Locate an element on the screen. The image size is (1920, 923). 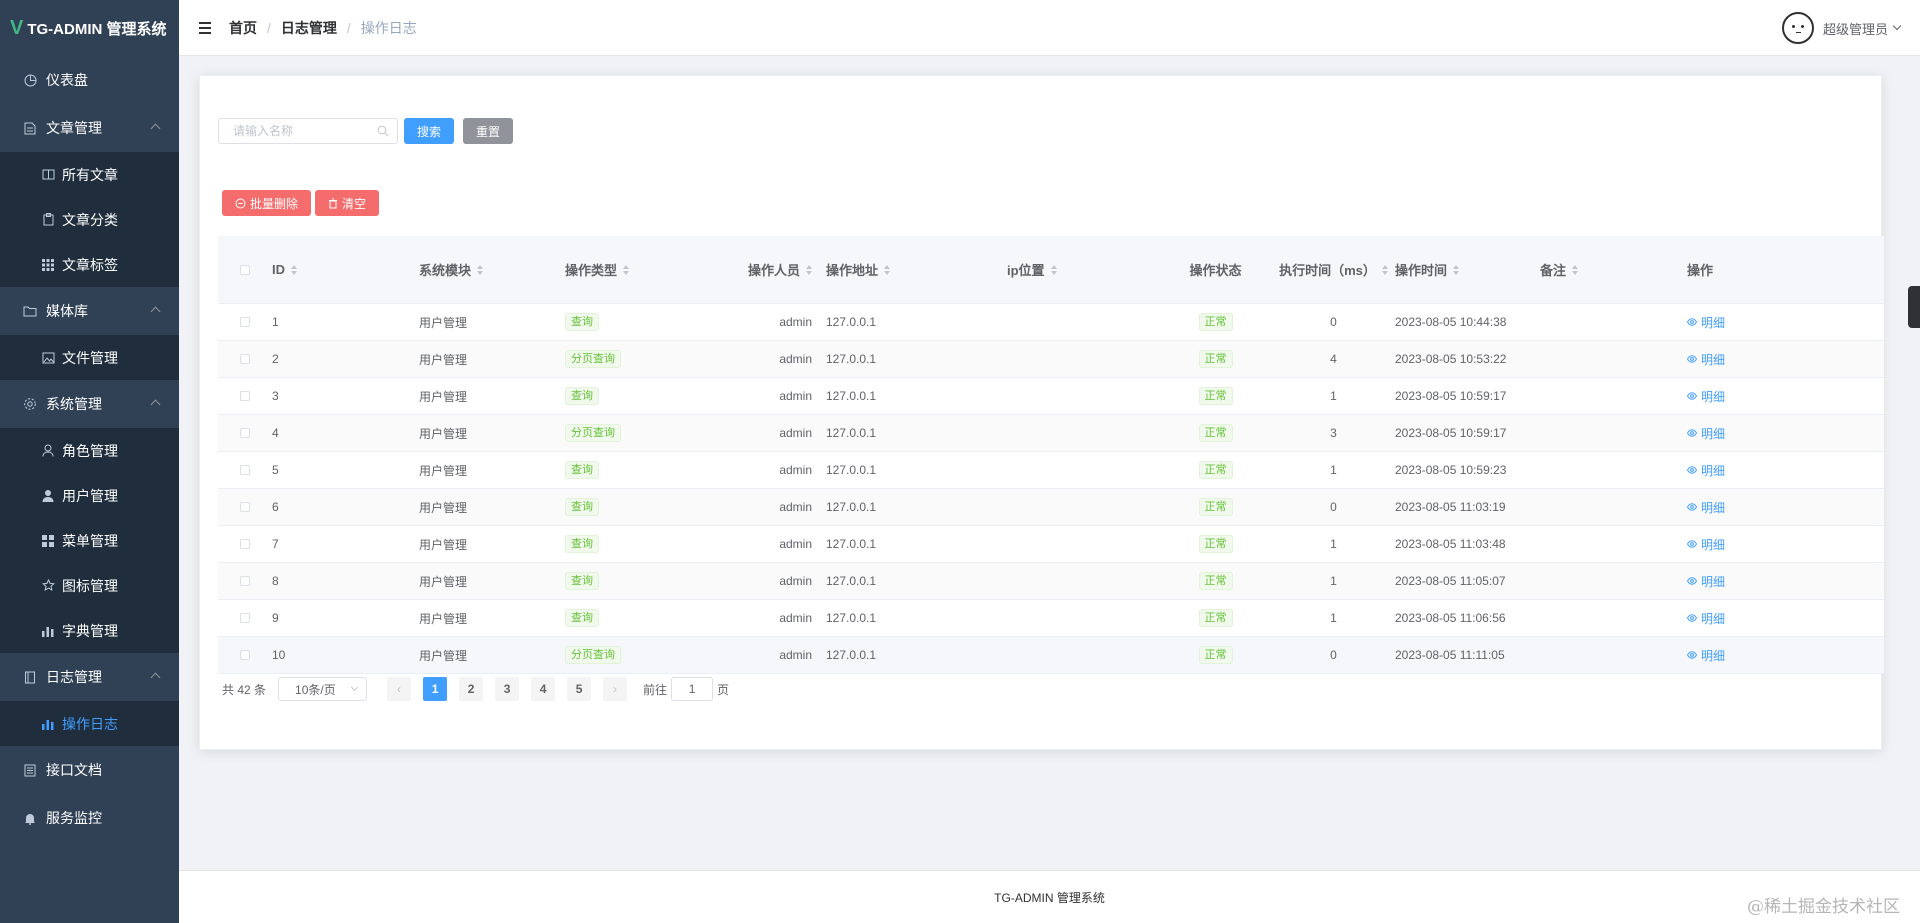
page-button-5: 5 is located at coordinates (579, 689).